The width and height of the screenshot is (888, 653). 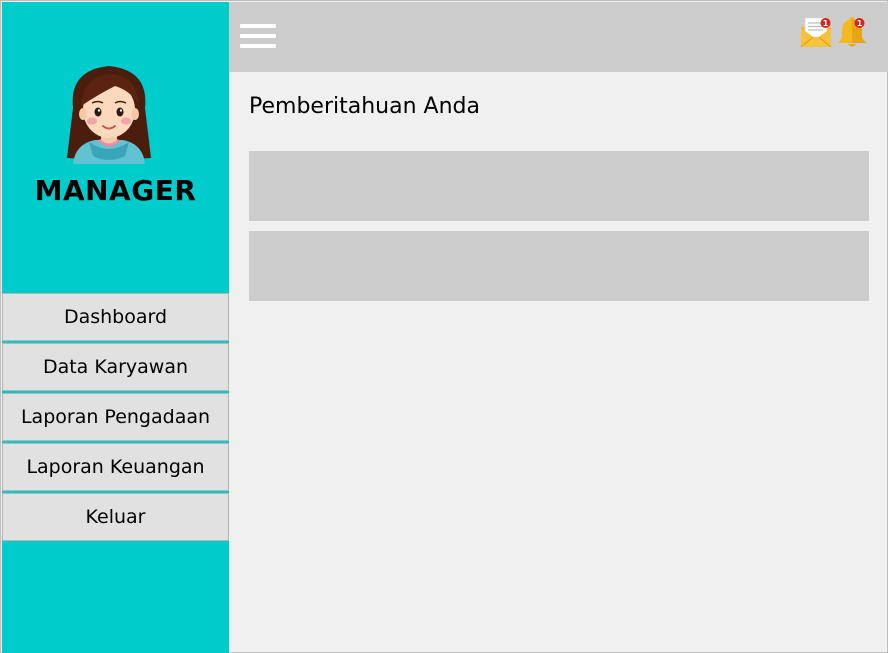 I want to click on sidebar-item-data-karyawan: Data Karyawan, so click(x=115, y=367).